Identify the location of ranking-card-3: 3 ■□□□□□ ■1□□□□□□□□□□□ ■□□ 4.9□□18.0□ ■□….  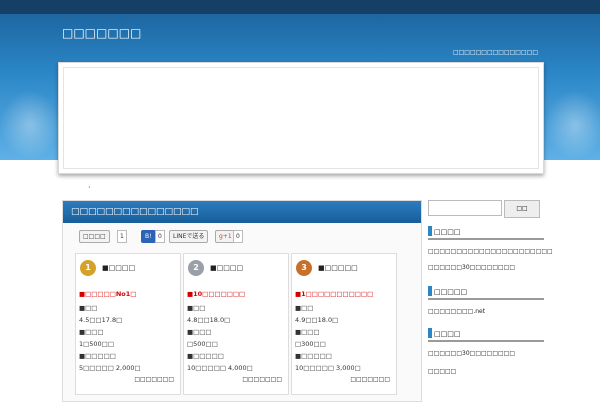
(344, 324).